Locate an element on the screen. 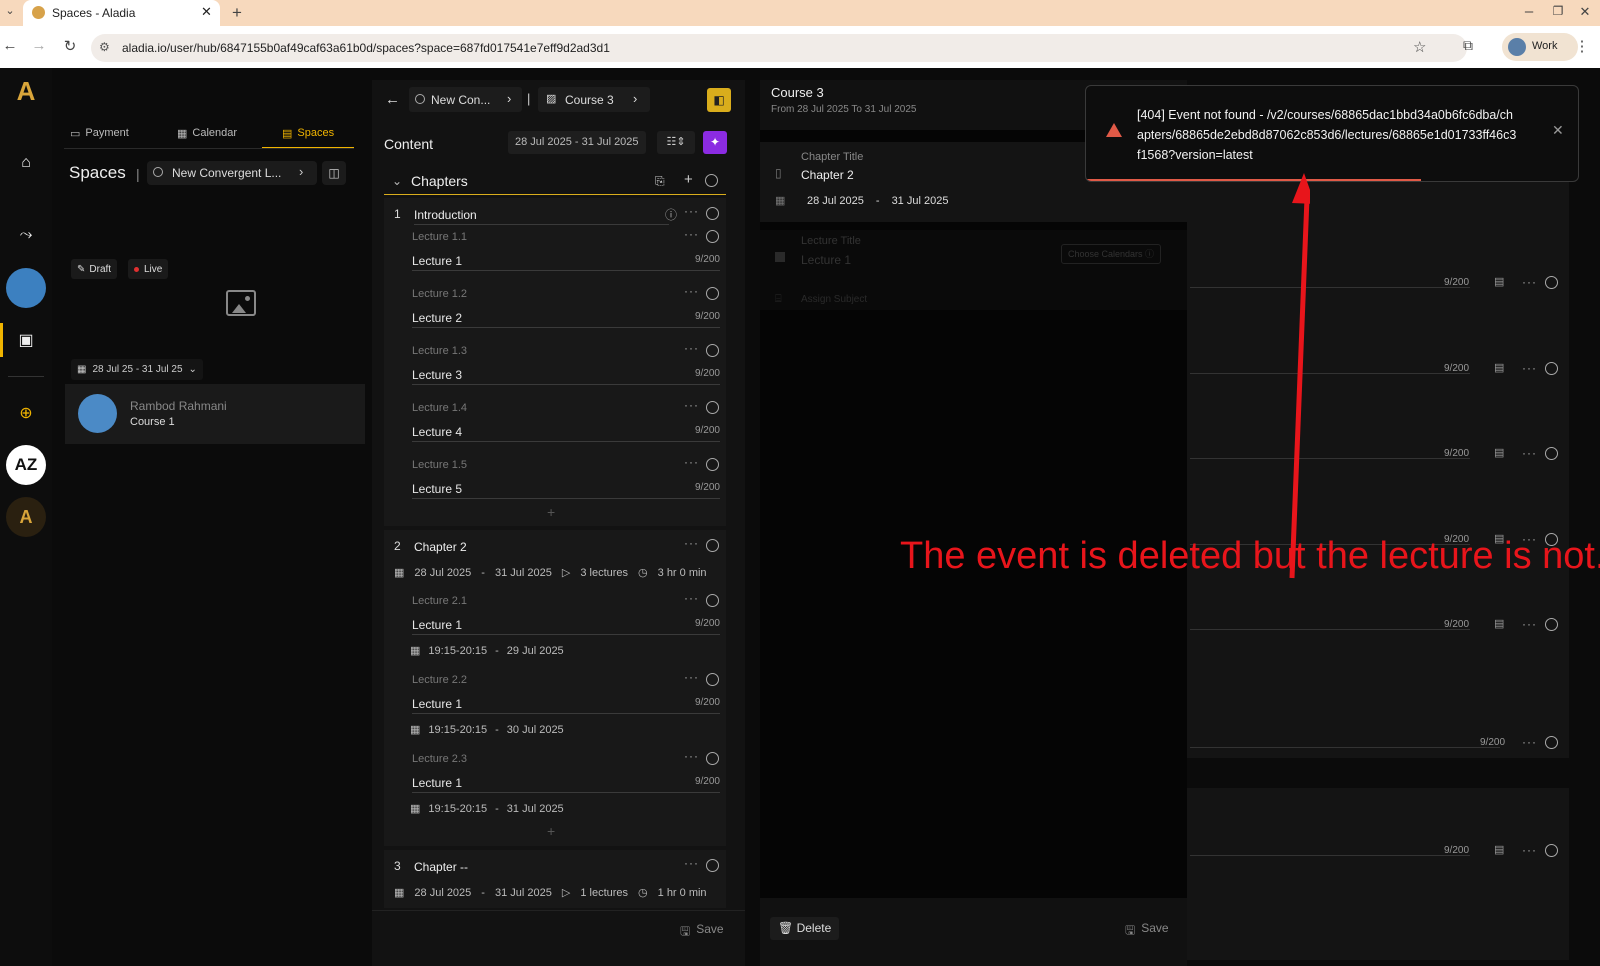  browser-tab: Spaces - Aladia ✕ is located at coordinates (121, 13).